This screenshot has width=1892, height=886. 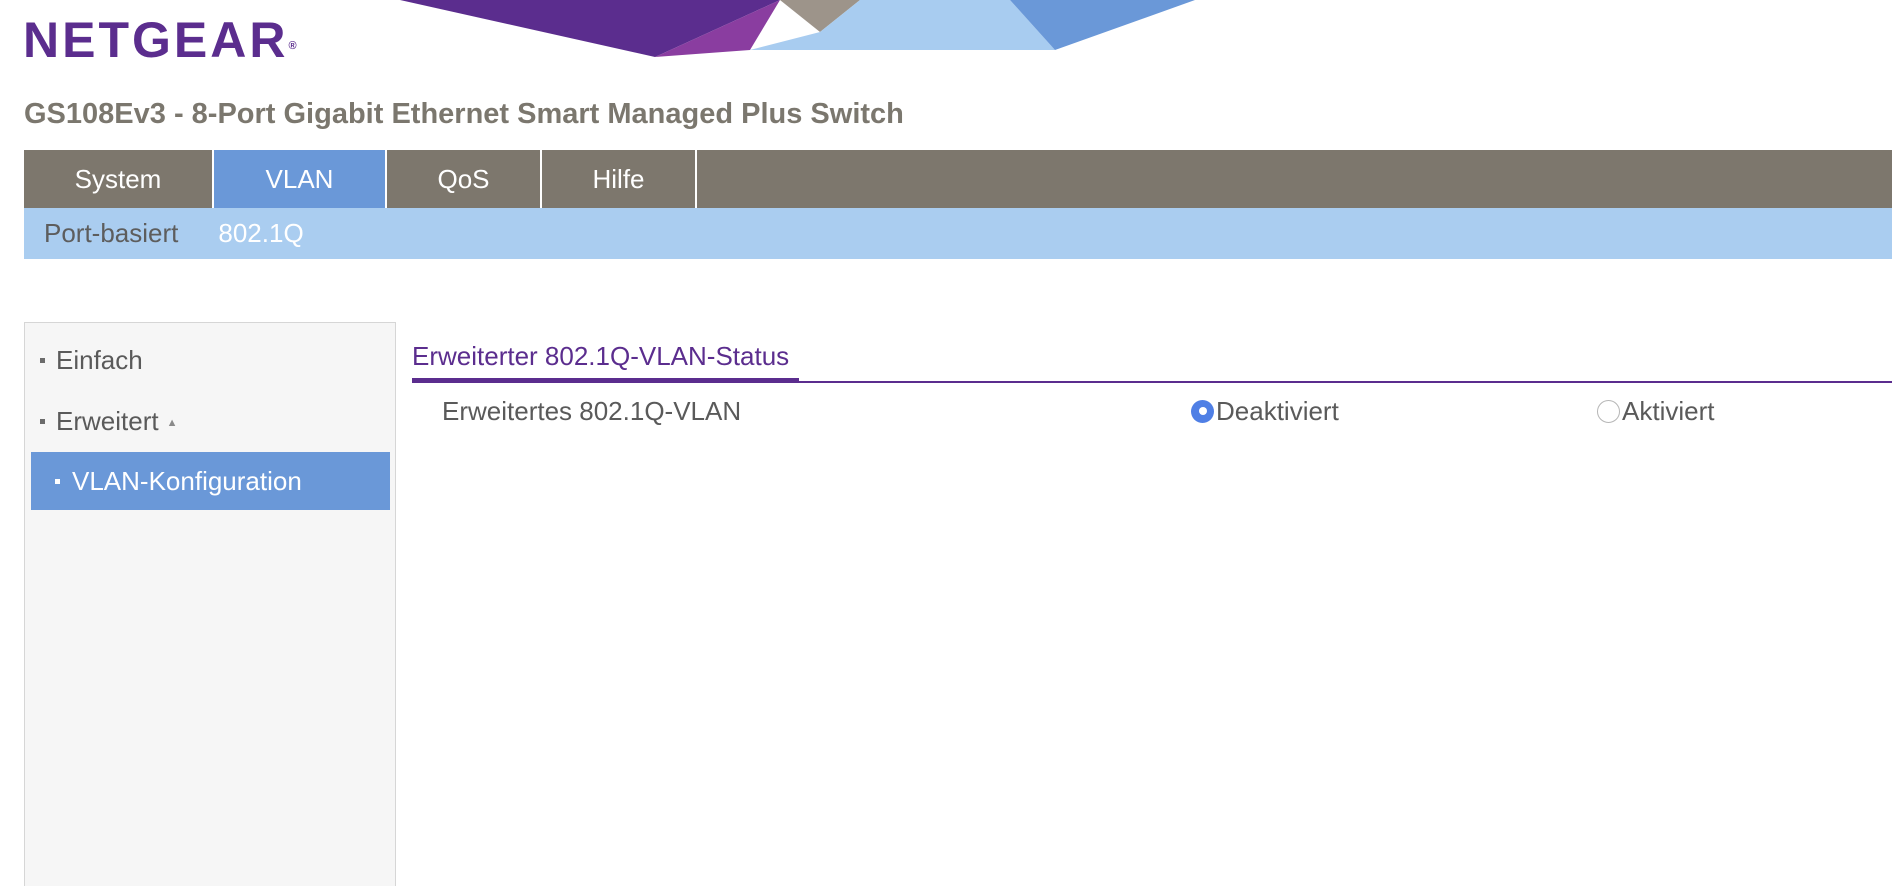 What do you see at coordinates (292, 46) in the screenshot?
I see `registered-mark: ®` at bounding box center [292, 46].